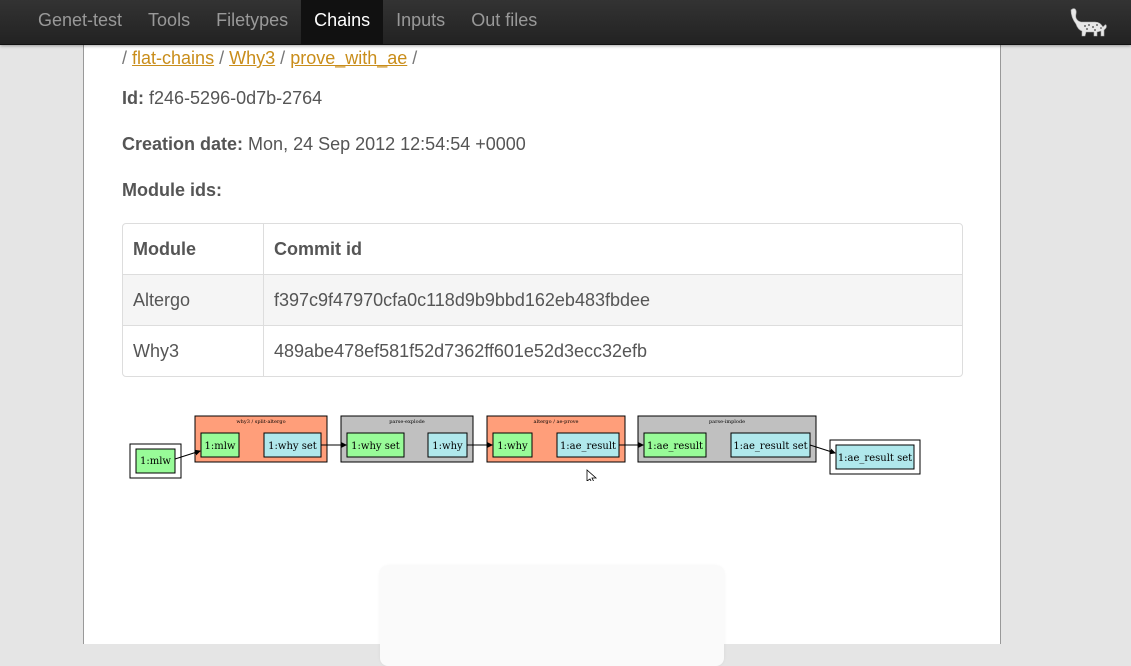 The height and width of the screenshot is (666, 1131). What do you see at coordinates (770, 446) in the screenshot?
I see `graph-port-label: 1:ae_result set` at bounding box center [770, 446].